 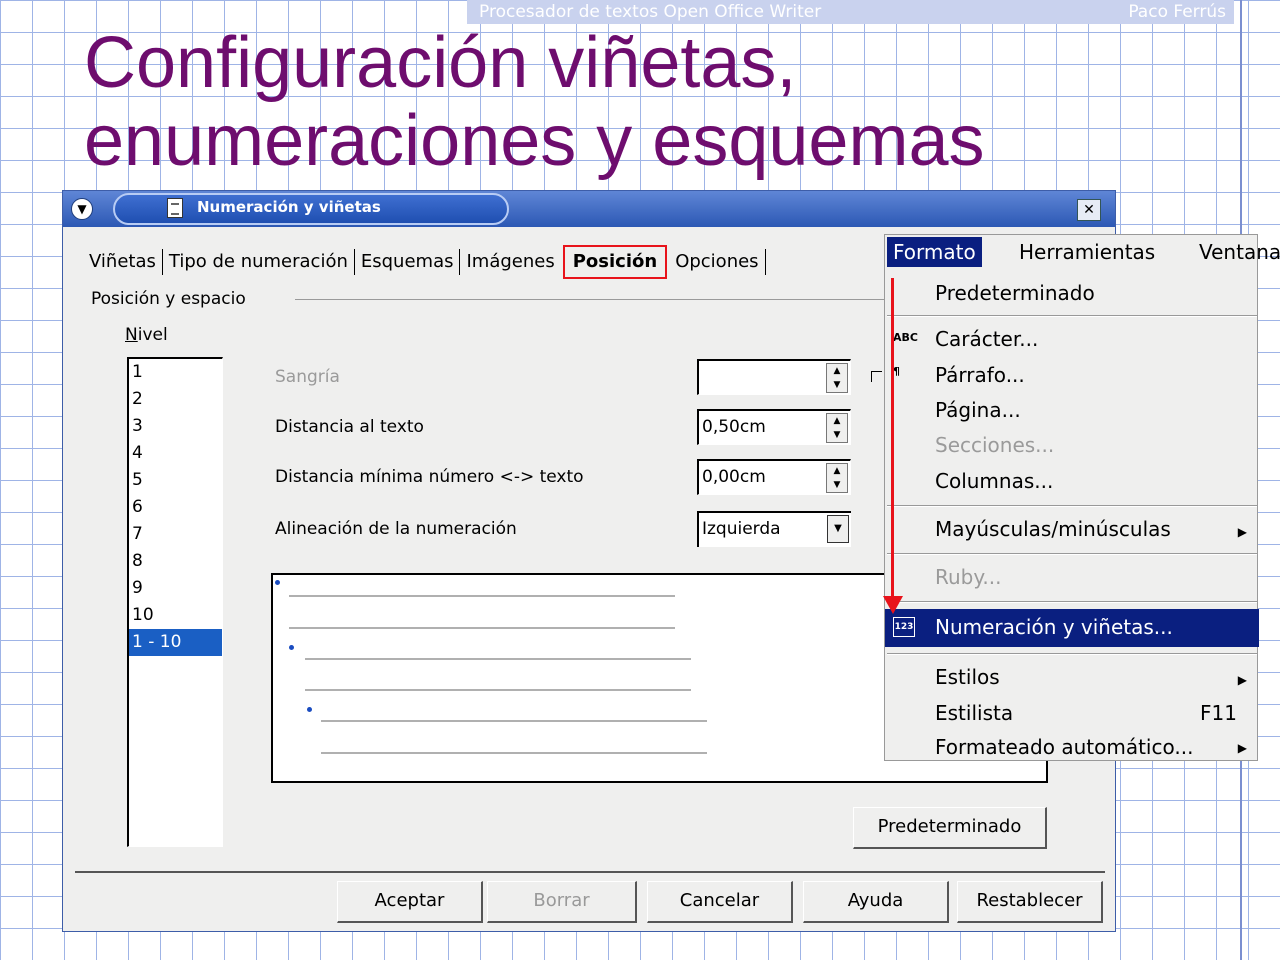 What do you see at coordinates (175, 588) in the screenshot?
I see `nivel-item-9: 9` at bounding box center [175, 588].